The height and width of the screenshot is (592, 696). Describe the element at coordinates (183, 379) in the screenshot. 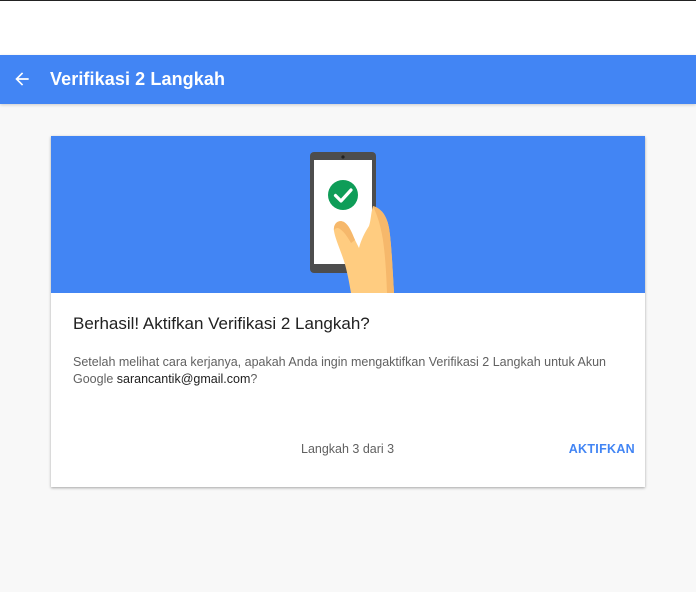

I see `account-email: sarancantik@gmail.com` at that location.